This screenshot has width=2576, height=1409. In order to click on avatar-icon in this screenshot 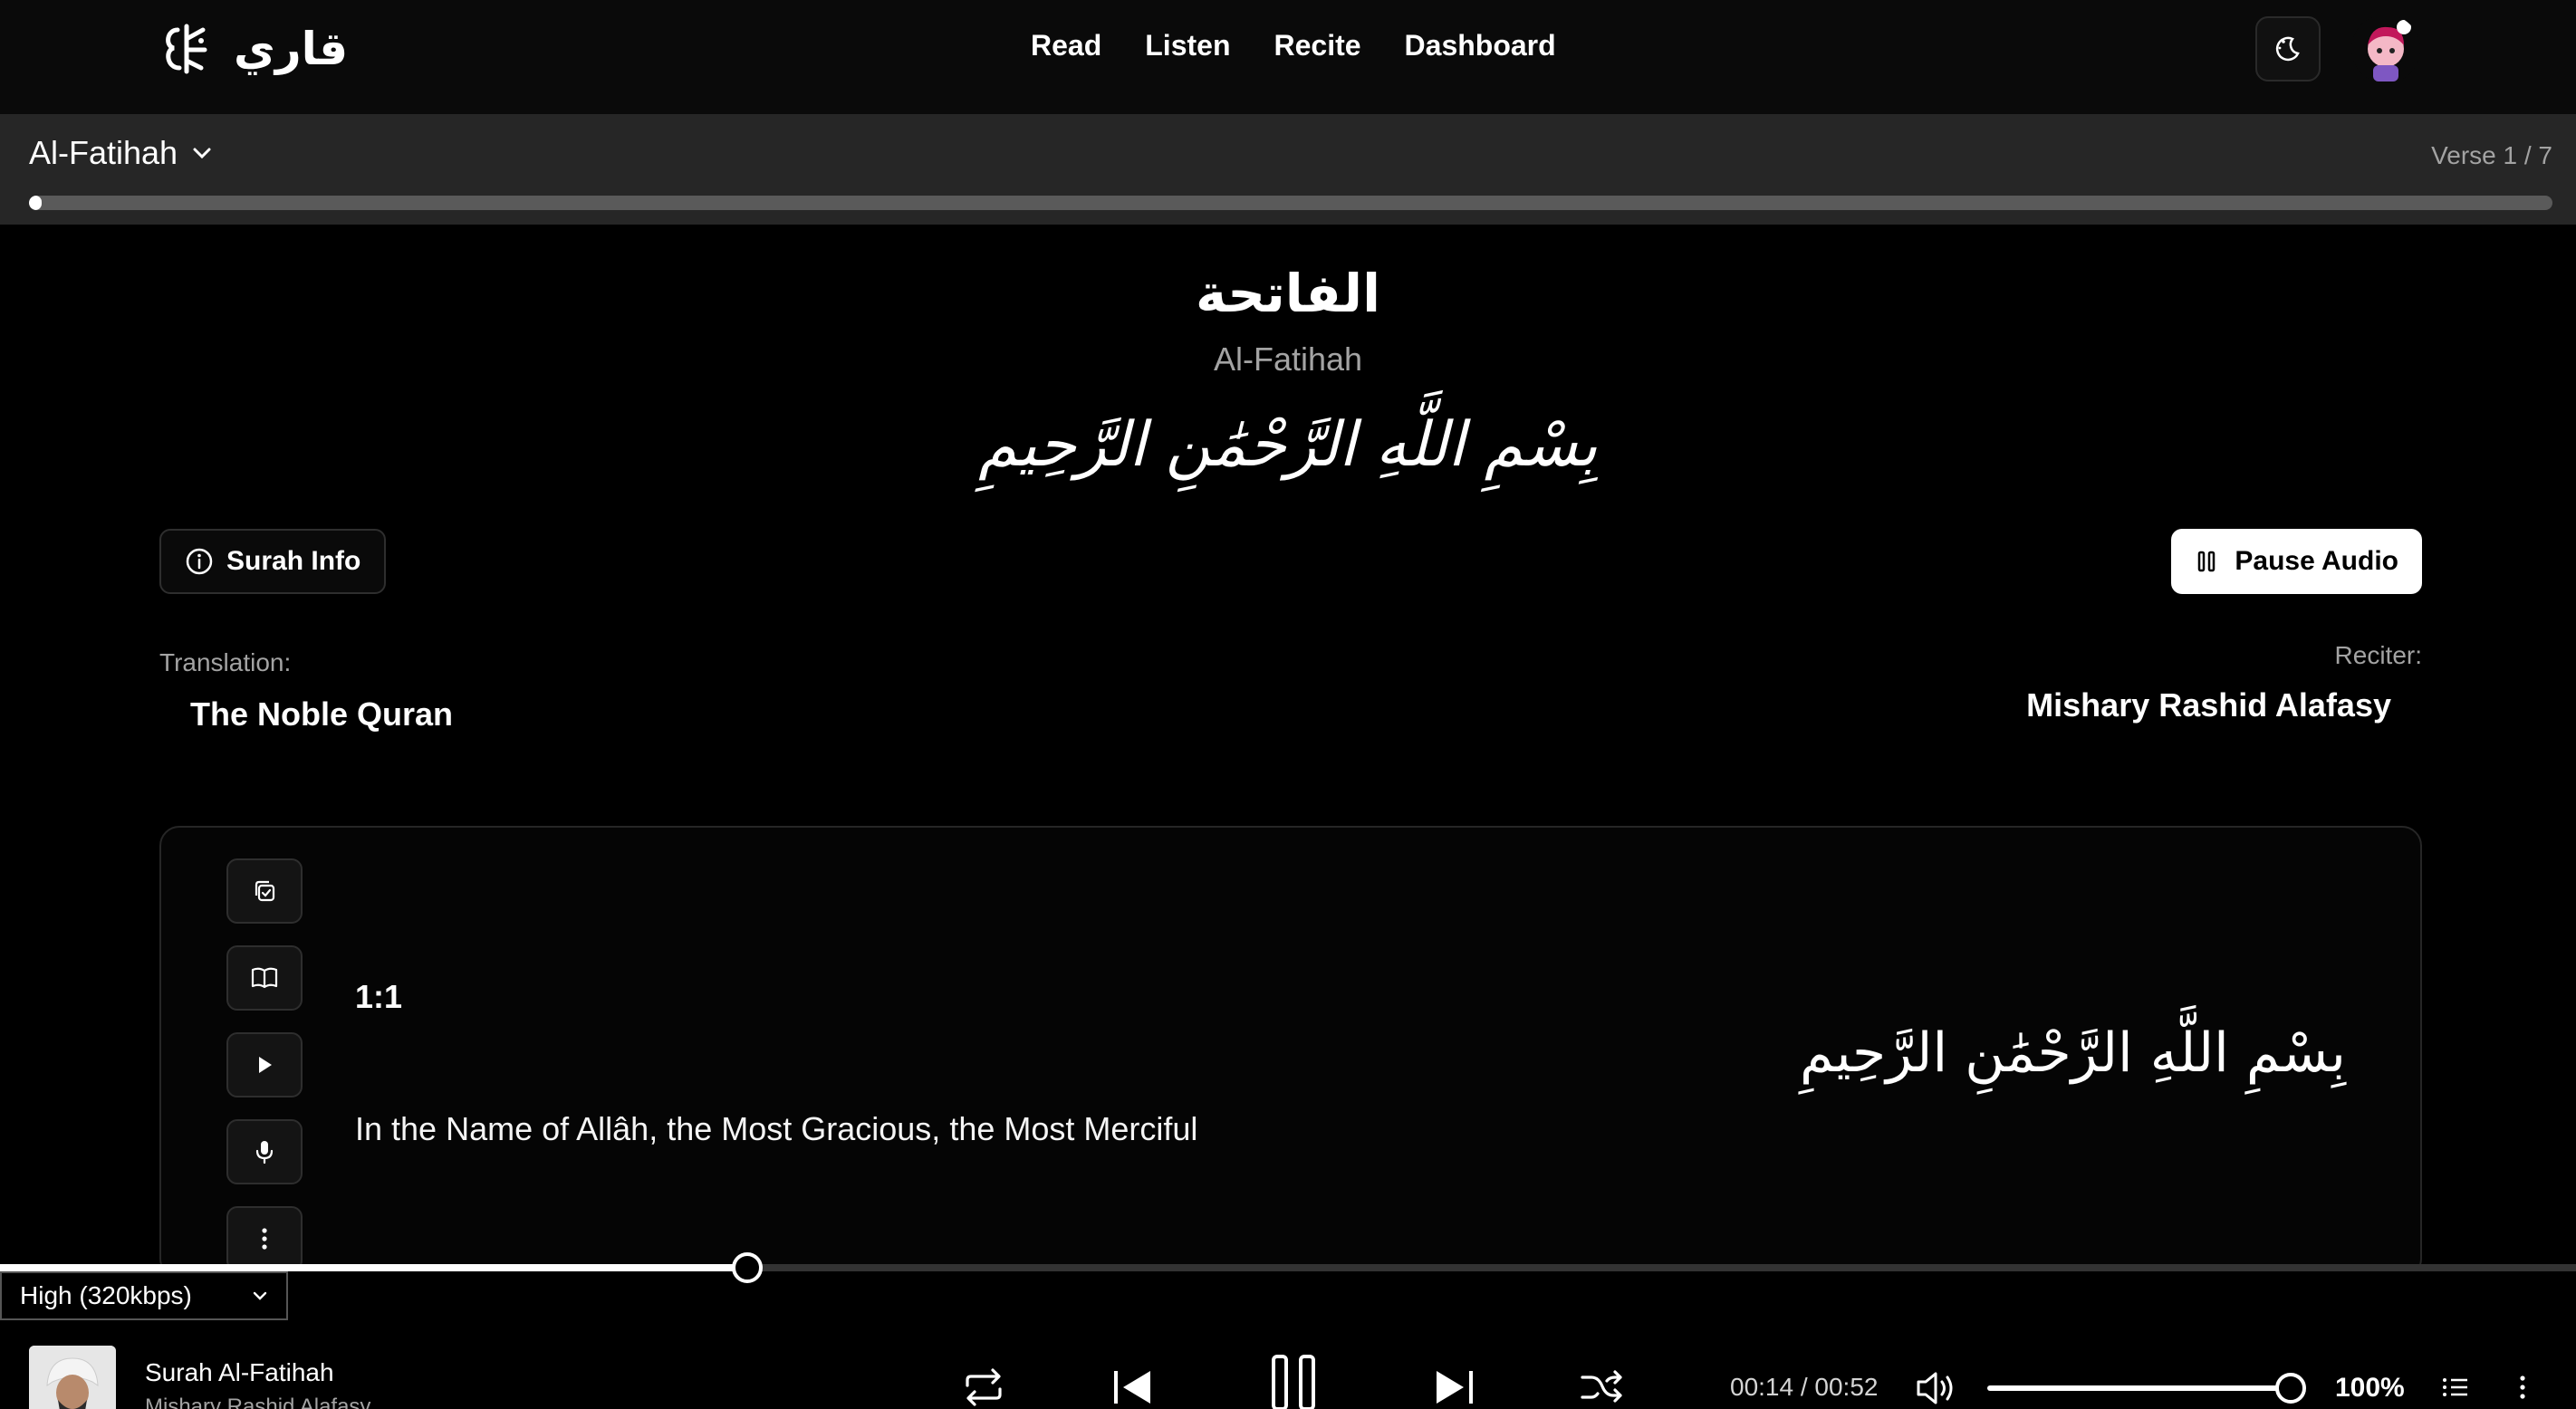, I will do `click(2385, 48)`.